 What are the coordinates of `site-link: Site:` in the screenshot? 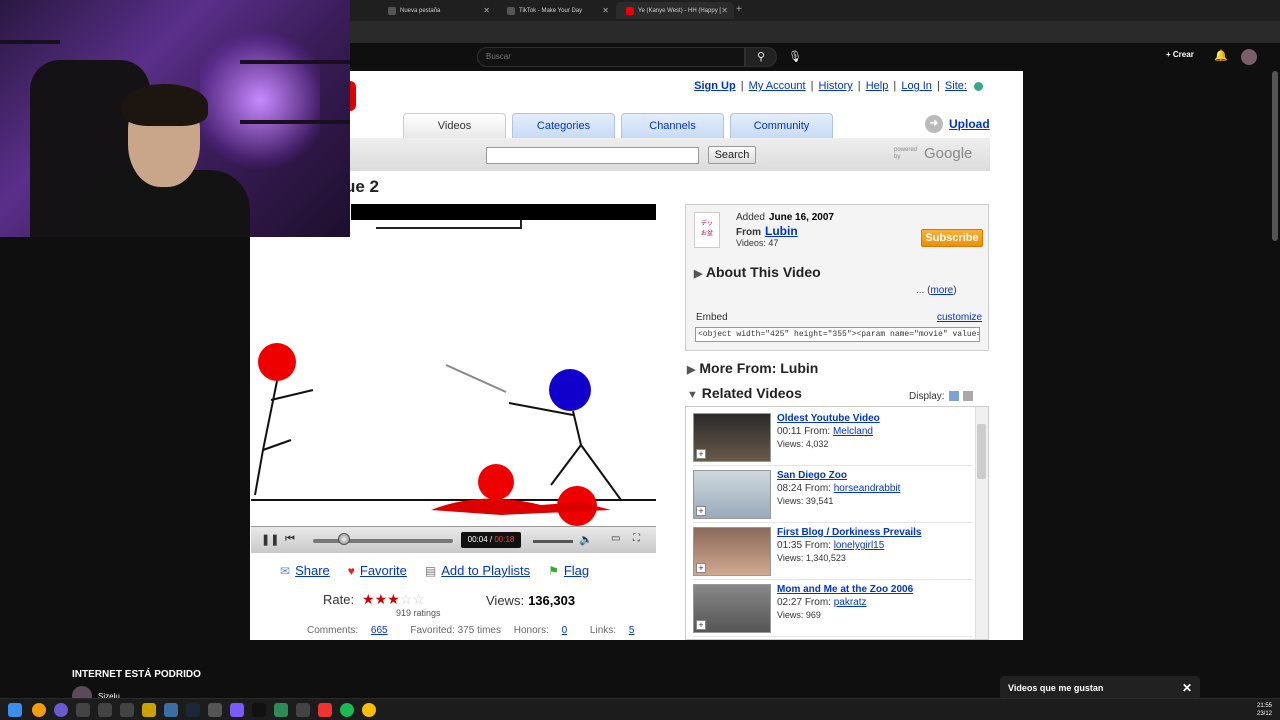 It's located at (956, 86).